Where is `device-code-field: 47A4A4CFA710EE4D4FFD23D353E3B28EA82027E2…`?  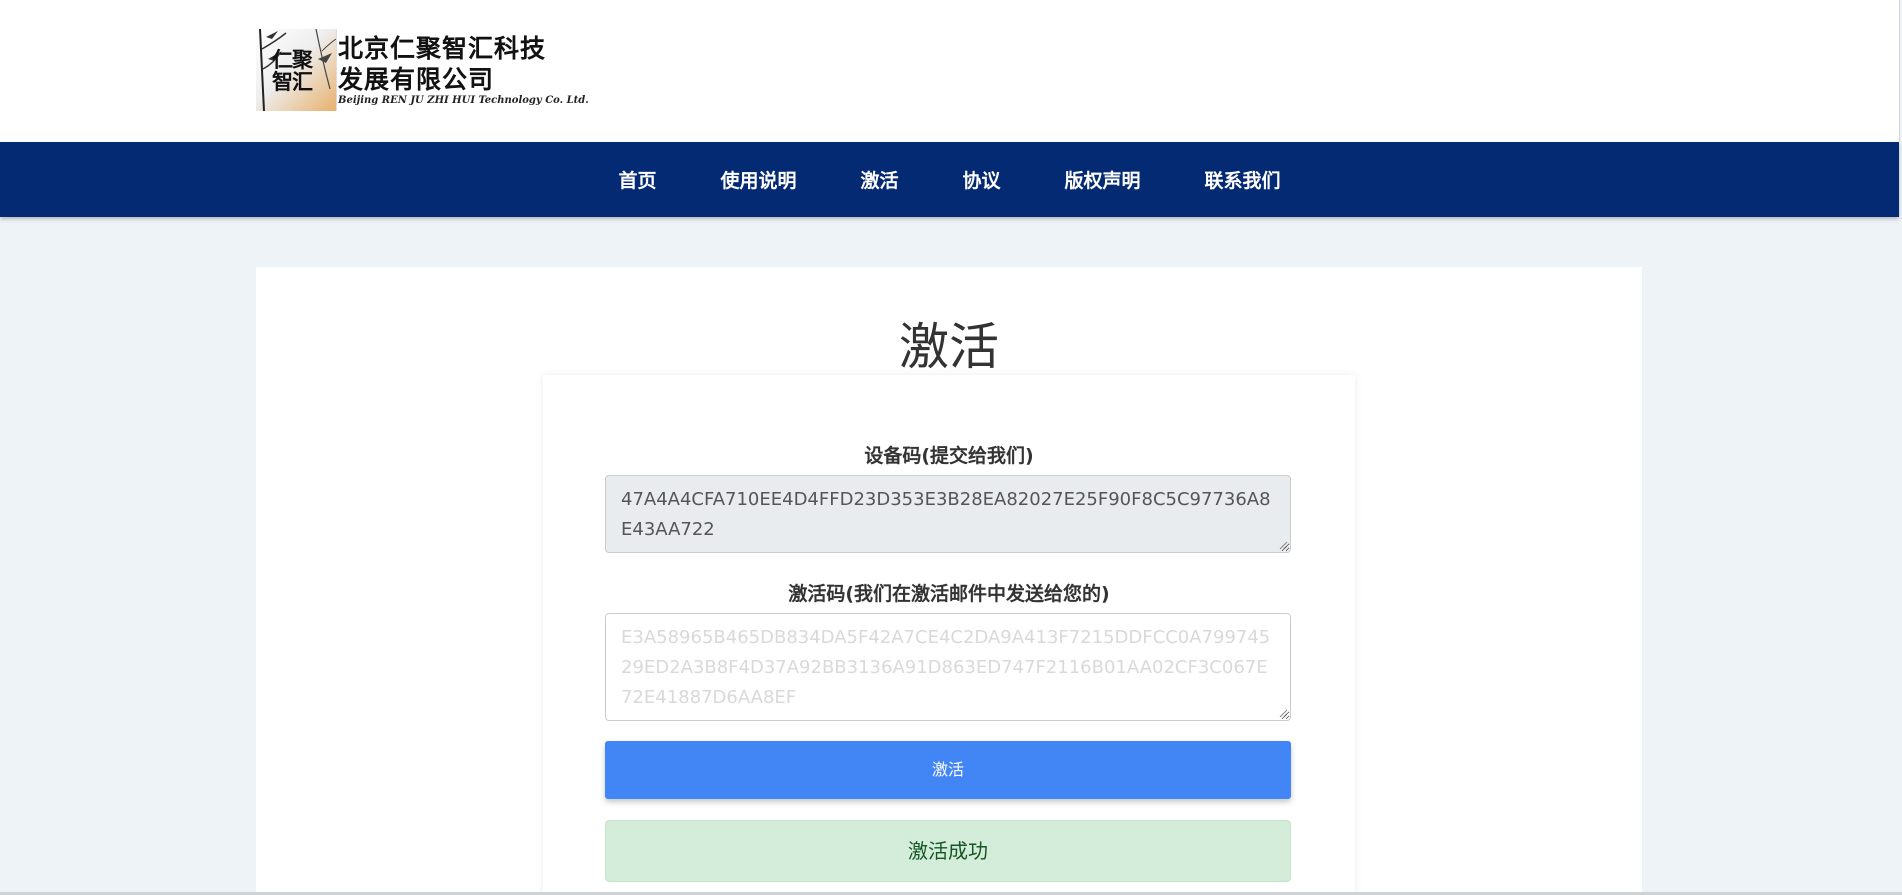
device-code-field: 47A4A4CFA710EE4D4FFD23D353E3B28EA82027E2… is located at coordinates (948, 514).